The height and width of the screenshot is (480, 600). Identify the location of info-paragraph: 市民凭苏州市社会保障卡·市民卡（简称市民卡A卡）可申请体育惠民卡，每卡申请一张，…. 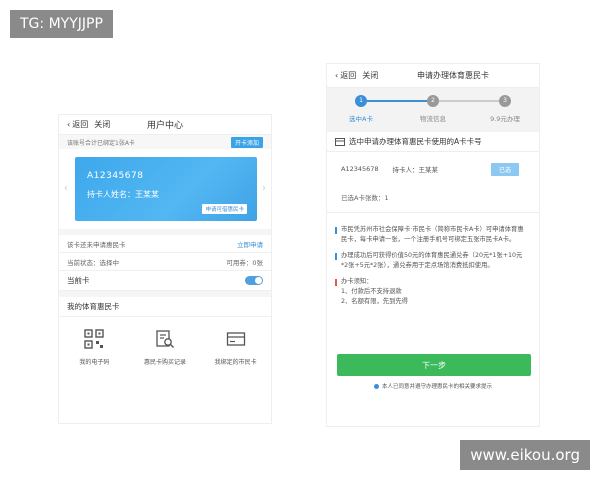
(433, 234).